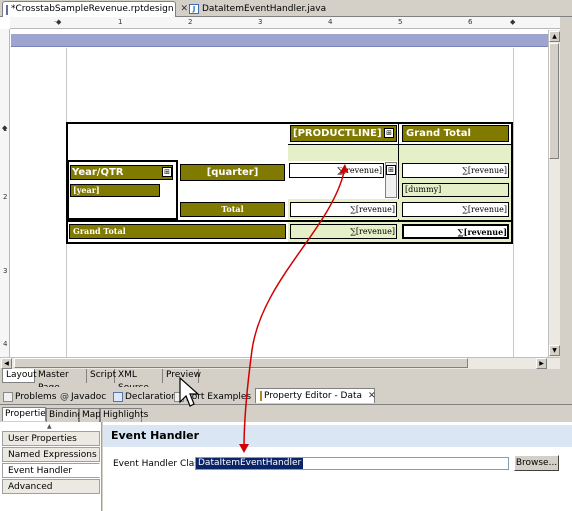 Image resolution: width=572 pixels, height=511 pixels. I want to click on arrow-path, so click(294, 310).